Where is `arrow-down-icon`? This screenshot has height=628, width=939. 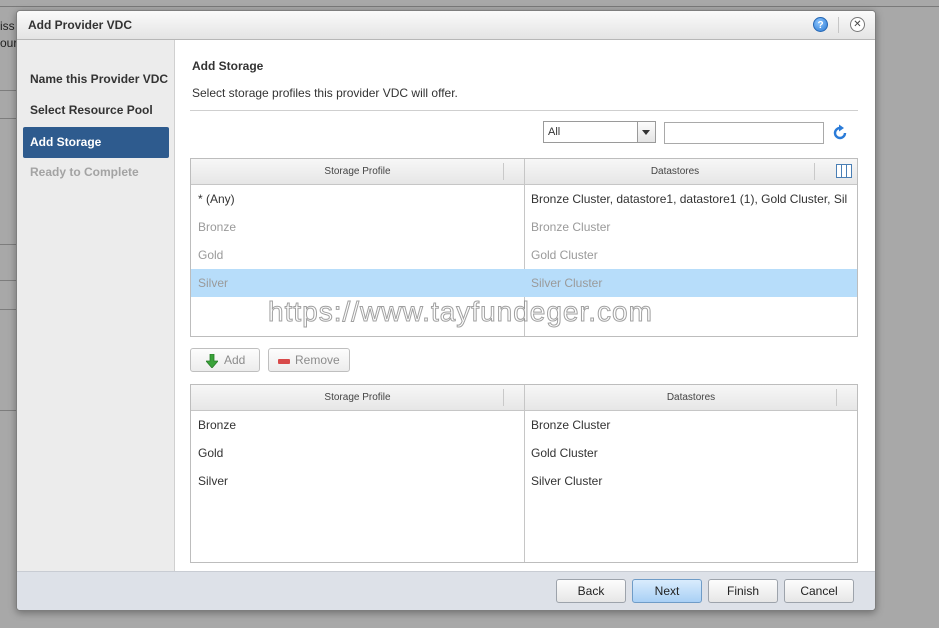 arrow-down-icon is located at coordinates (212, 361).